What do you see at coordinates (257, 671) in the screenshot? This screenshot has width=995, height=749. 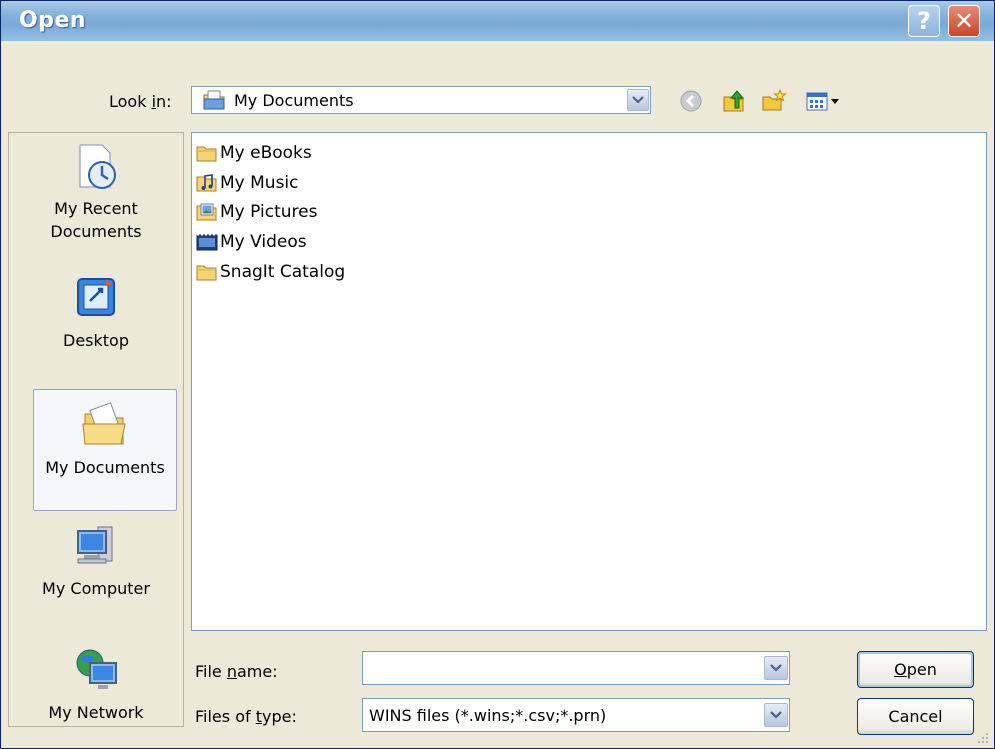 I see `file-name-label-suffix: ame:` at bounding box center [257, 671].